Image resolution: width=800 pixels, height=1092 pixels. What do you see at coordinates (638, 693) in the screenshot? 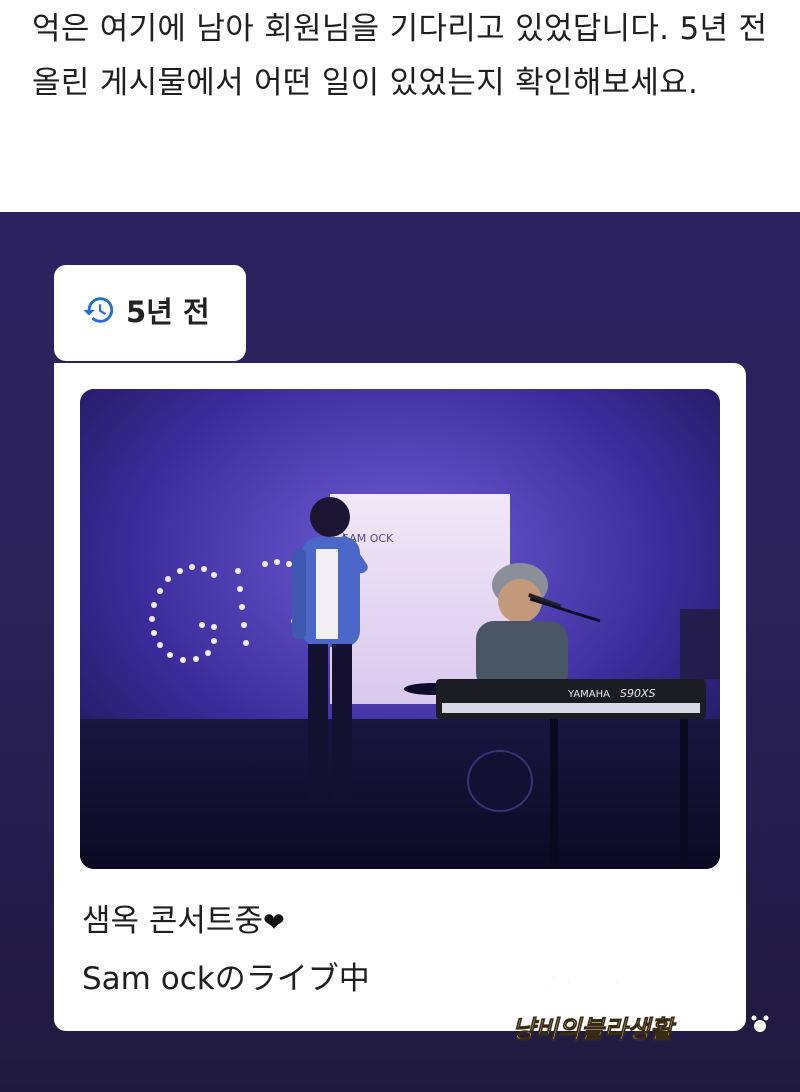
I see `svg-text: S90XS` at bounding box center [638, 693].